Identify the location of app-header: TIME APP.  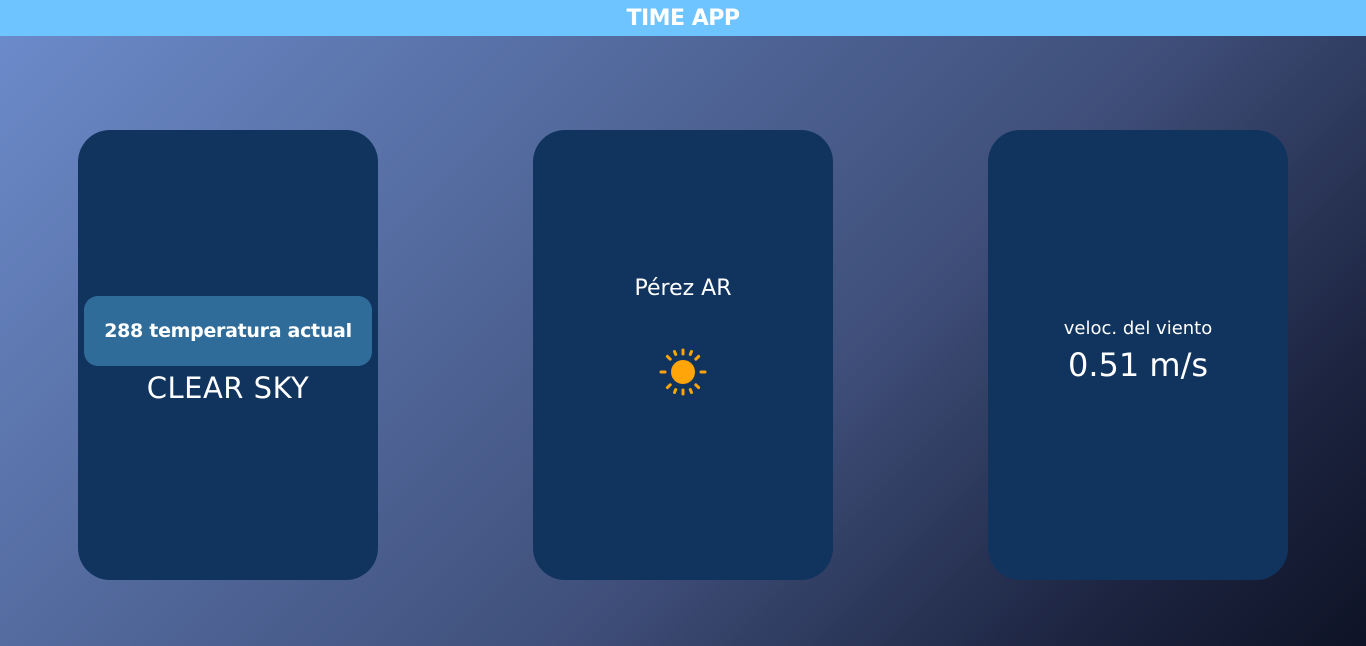
(683, 18).